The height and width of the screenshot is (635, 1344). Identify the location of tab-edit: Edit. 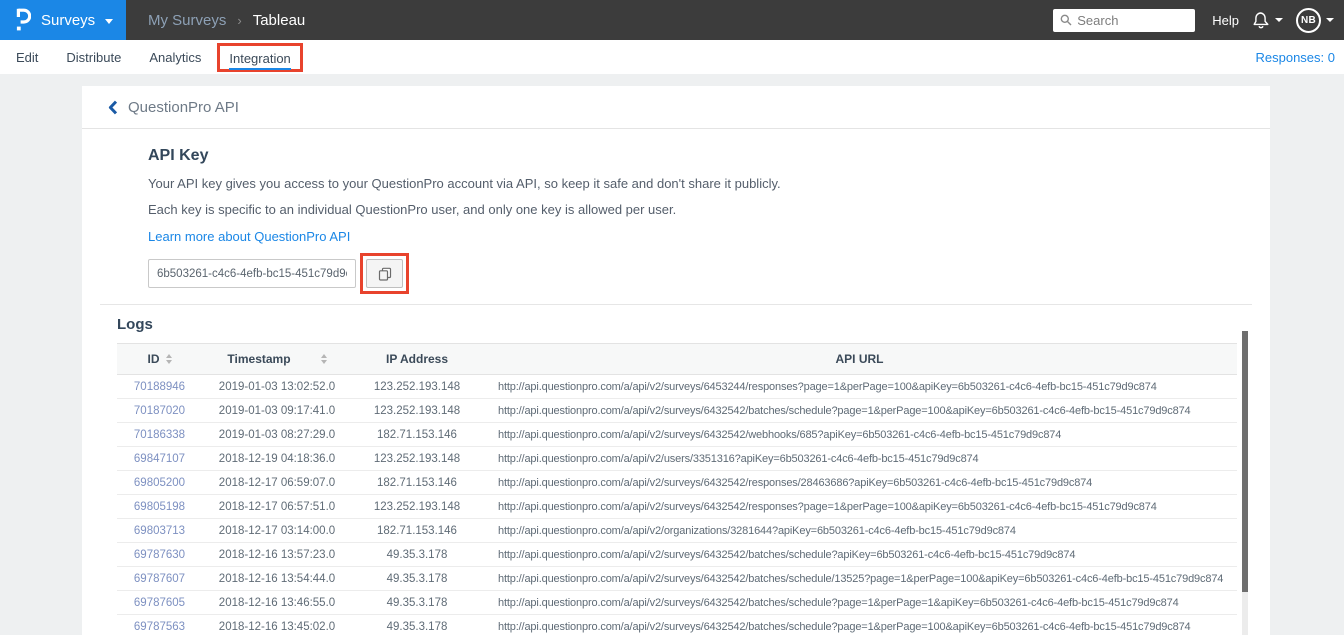
(27, 57).